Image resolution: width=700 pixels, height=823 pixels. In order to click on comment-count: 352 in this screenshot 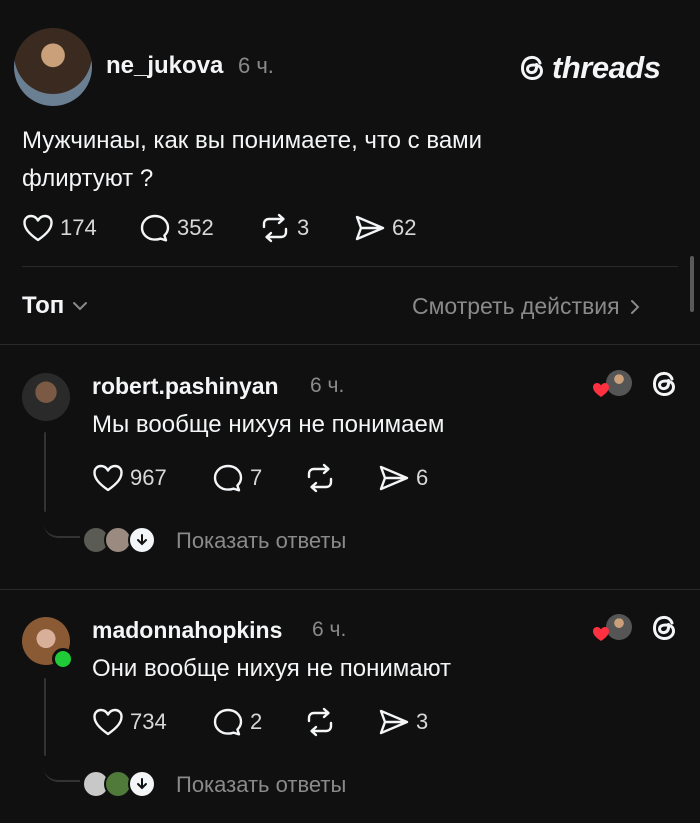, I will do `click(195, 227)`.